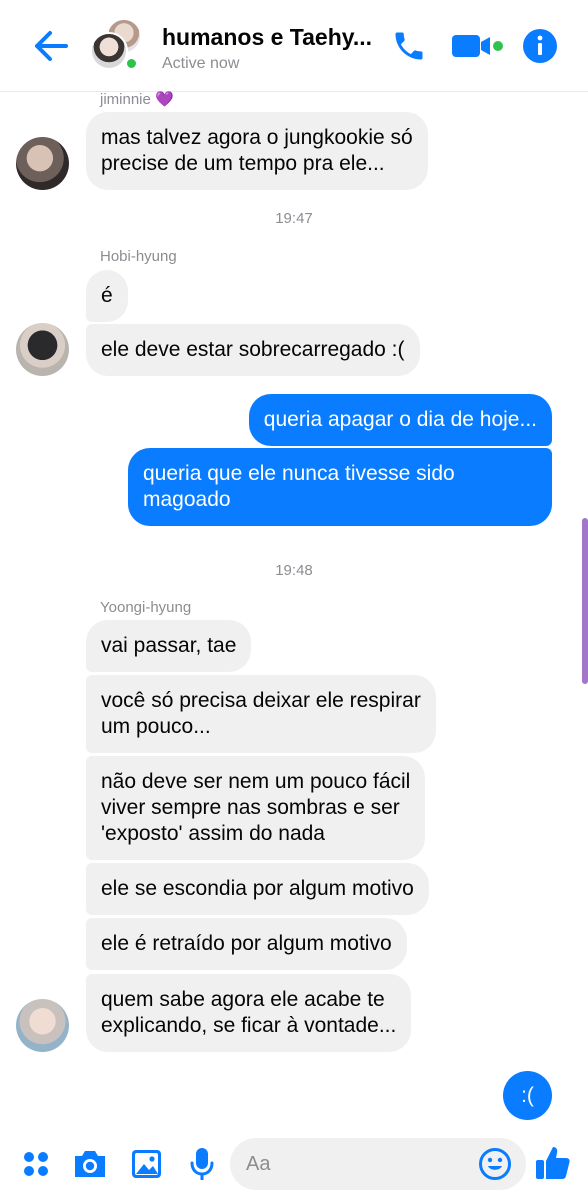 The image size is (588, 1200). I want to click on active-status: Active now, so click(201, 63).